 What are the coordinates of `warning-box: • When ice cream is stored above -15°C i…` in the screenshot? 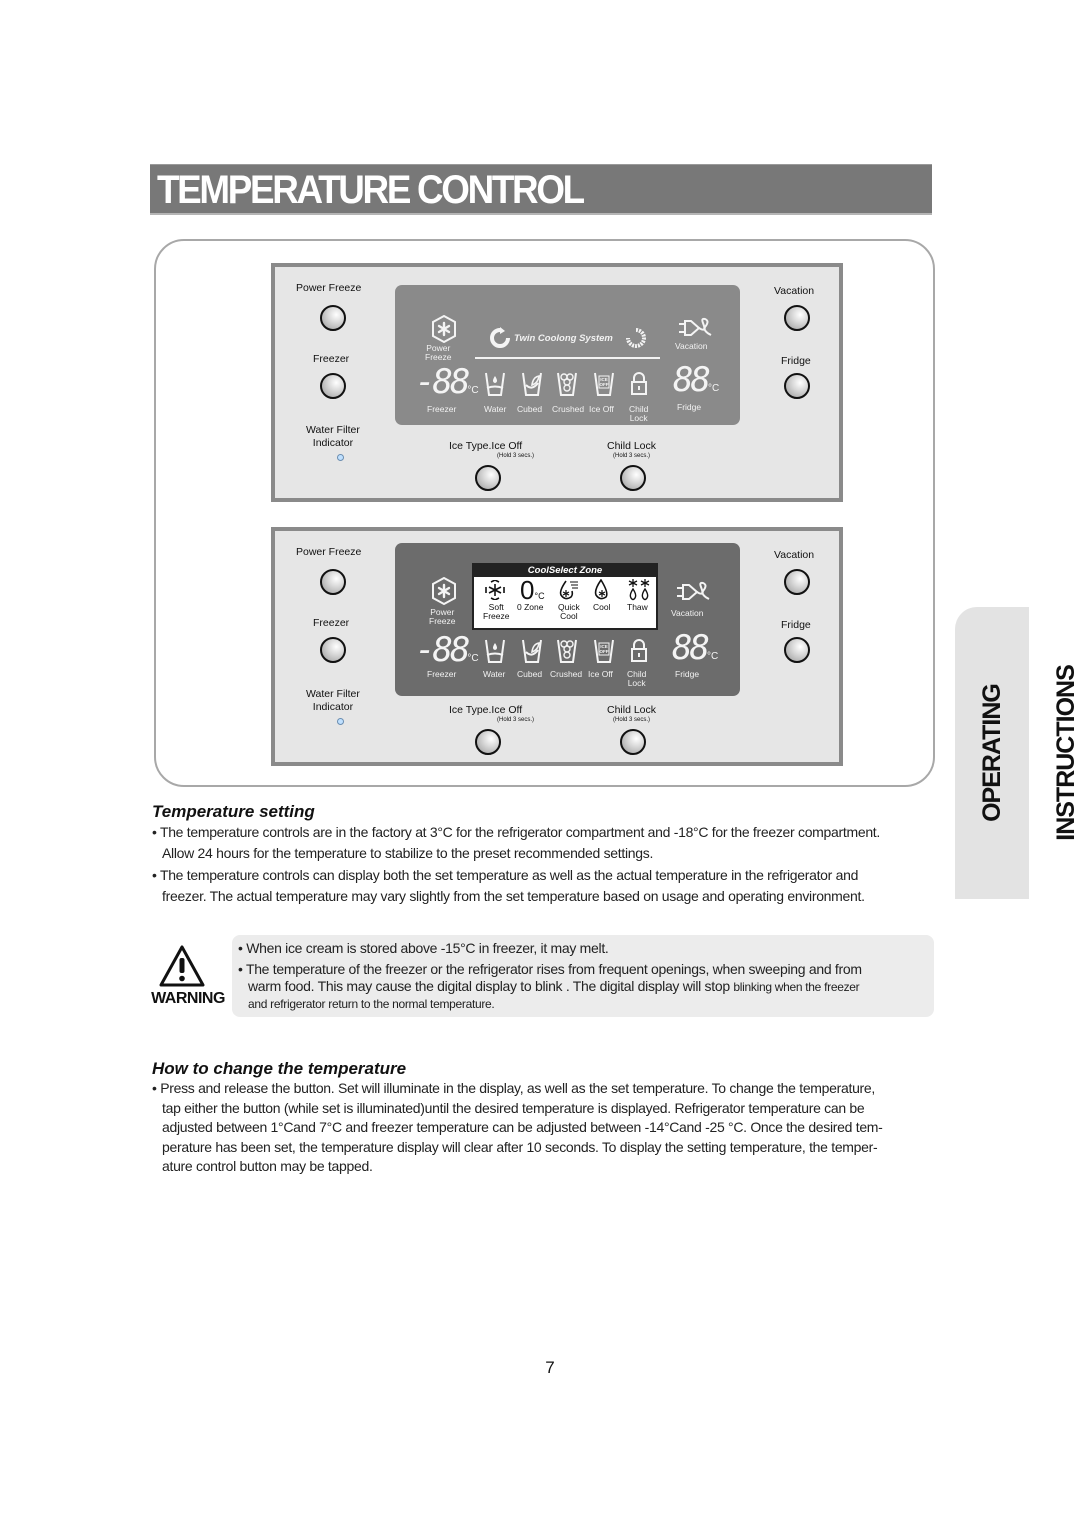 It's located at (583, 976).